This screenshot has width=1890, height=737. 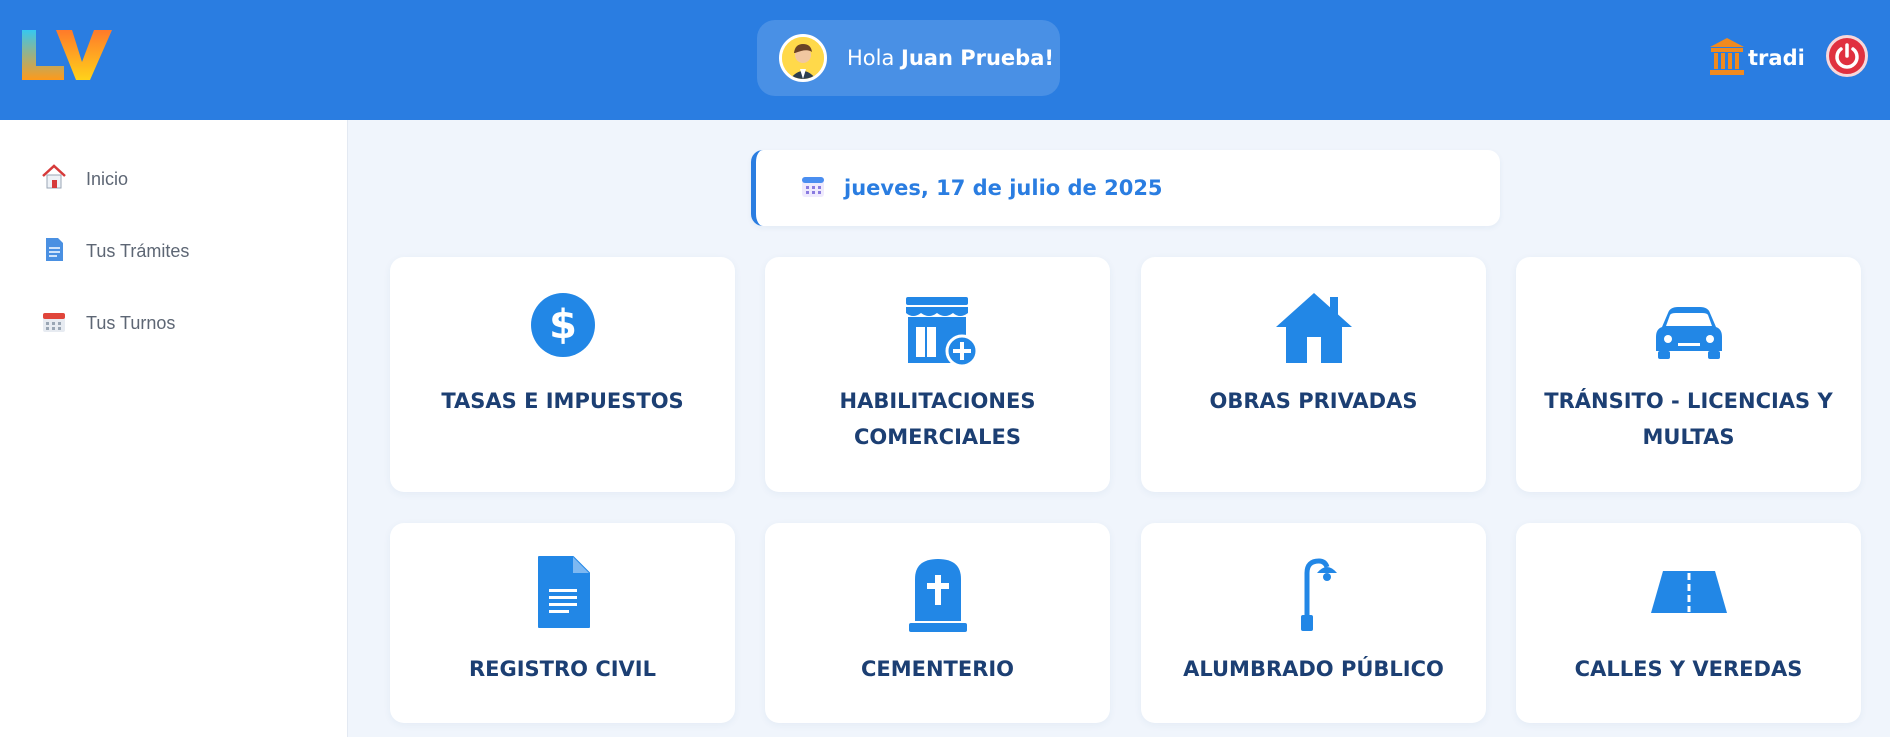 What do you see at coordinates (1313, 669) in the screenshot?
I see `card-title: ALUMBRADO PÚBLICO` at bounding box center [1313, 669].